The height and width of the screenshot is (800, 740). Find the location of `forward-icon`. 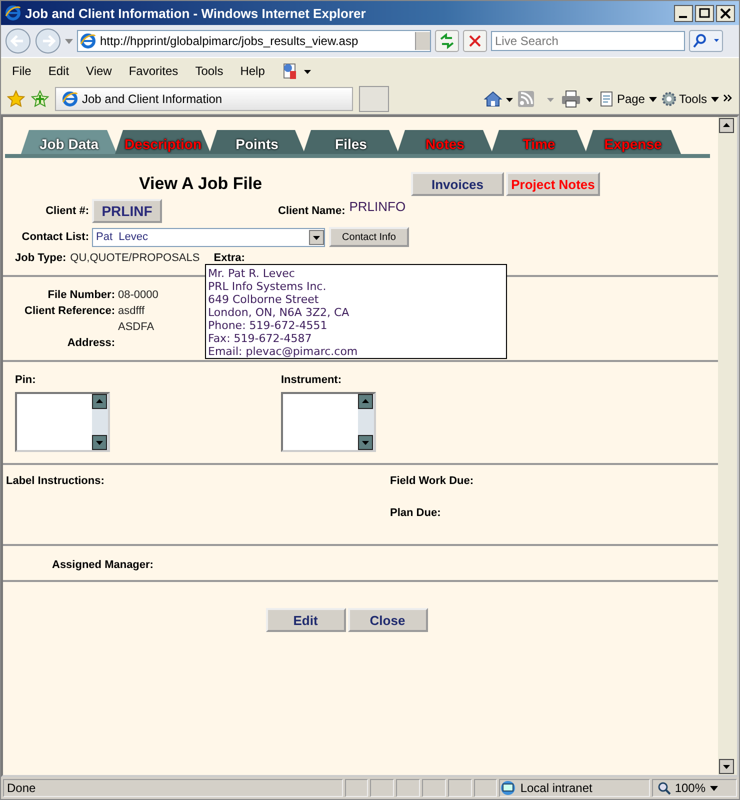

forward-icon is located at coordinates (48, 41).